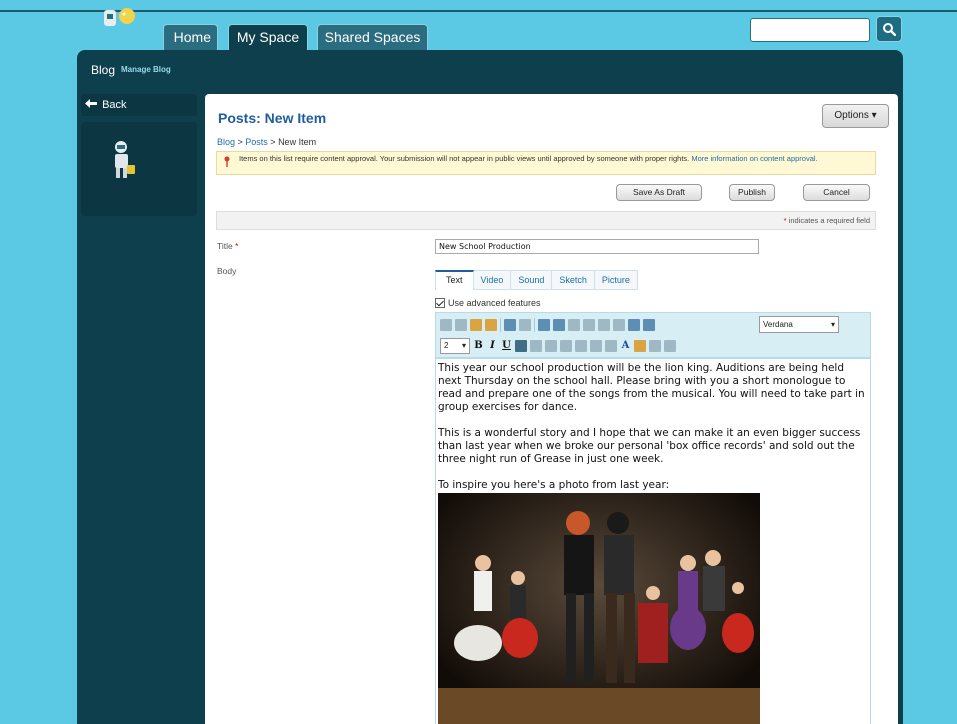  Describe the element at coordinates (491, 325) in the screenshot. I see `format-painter-icon` at that location.